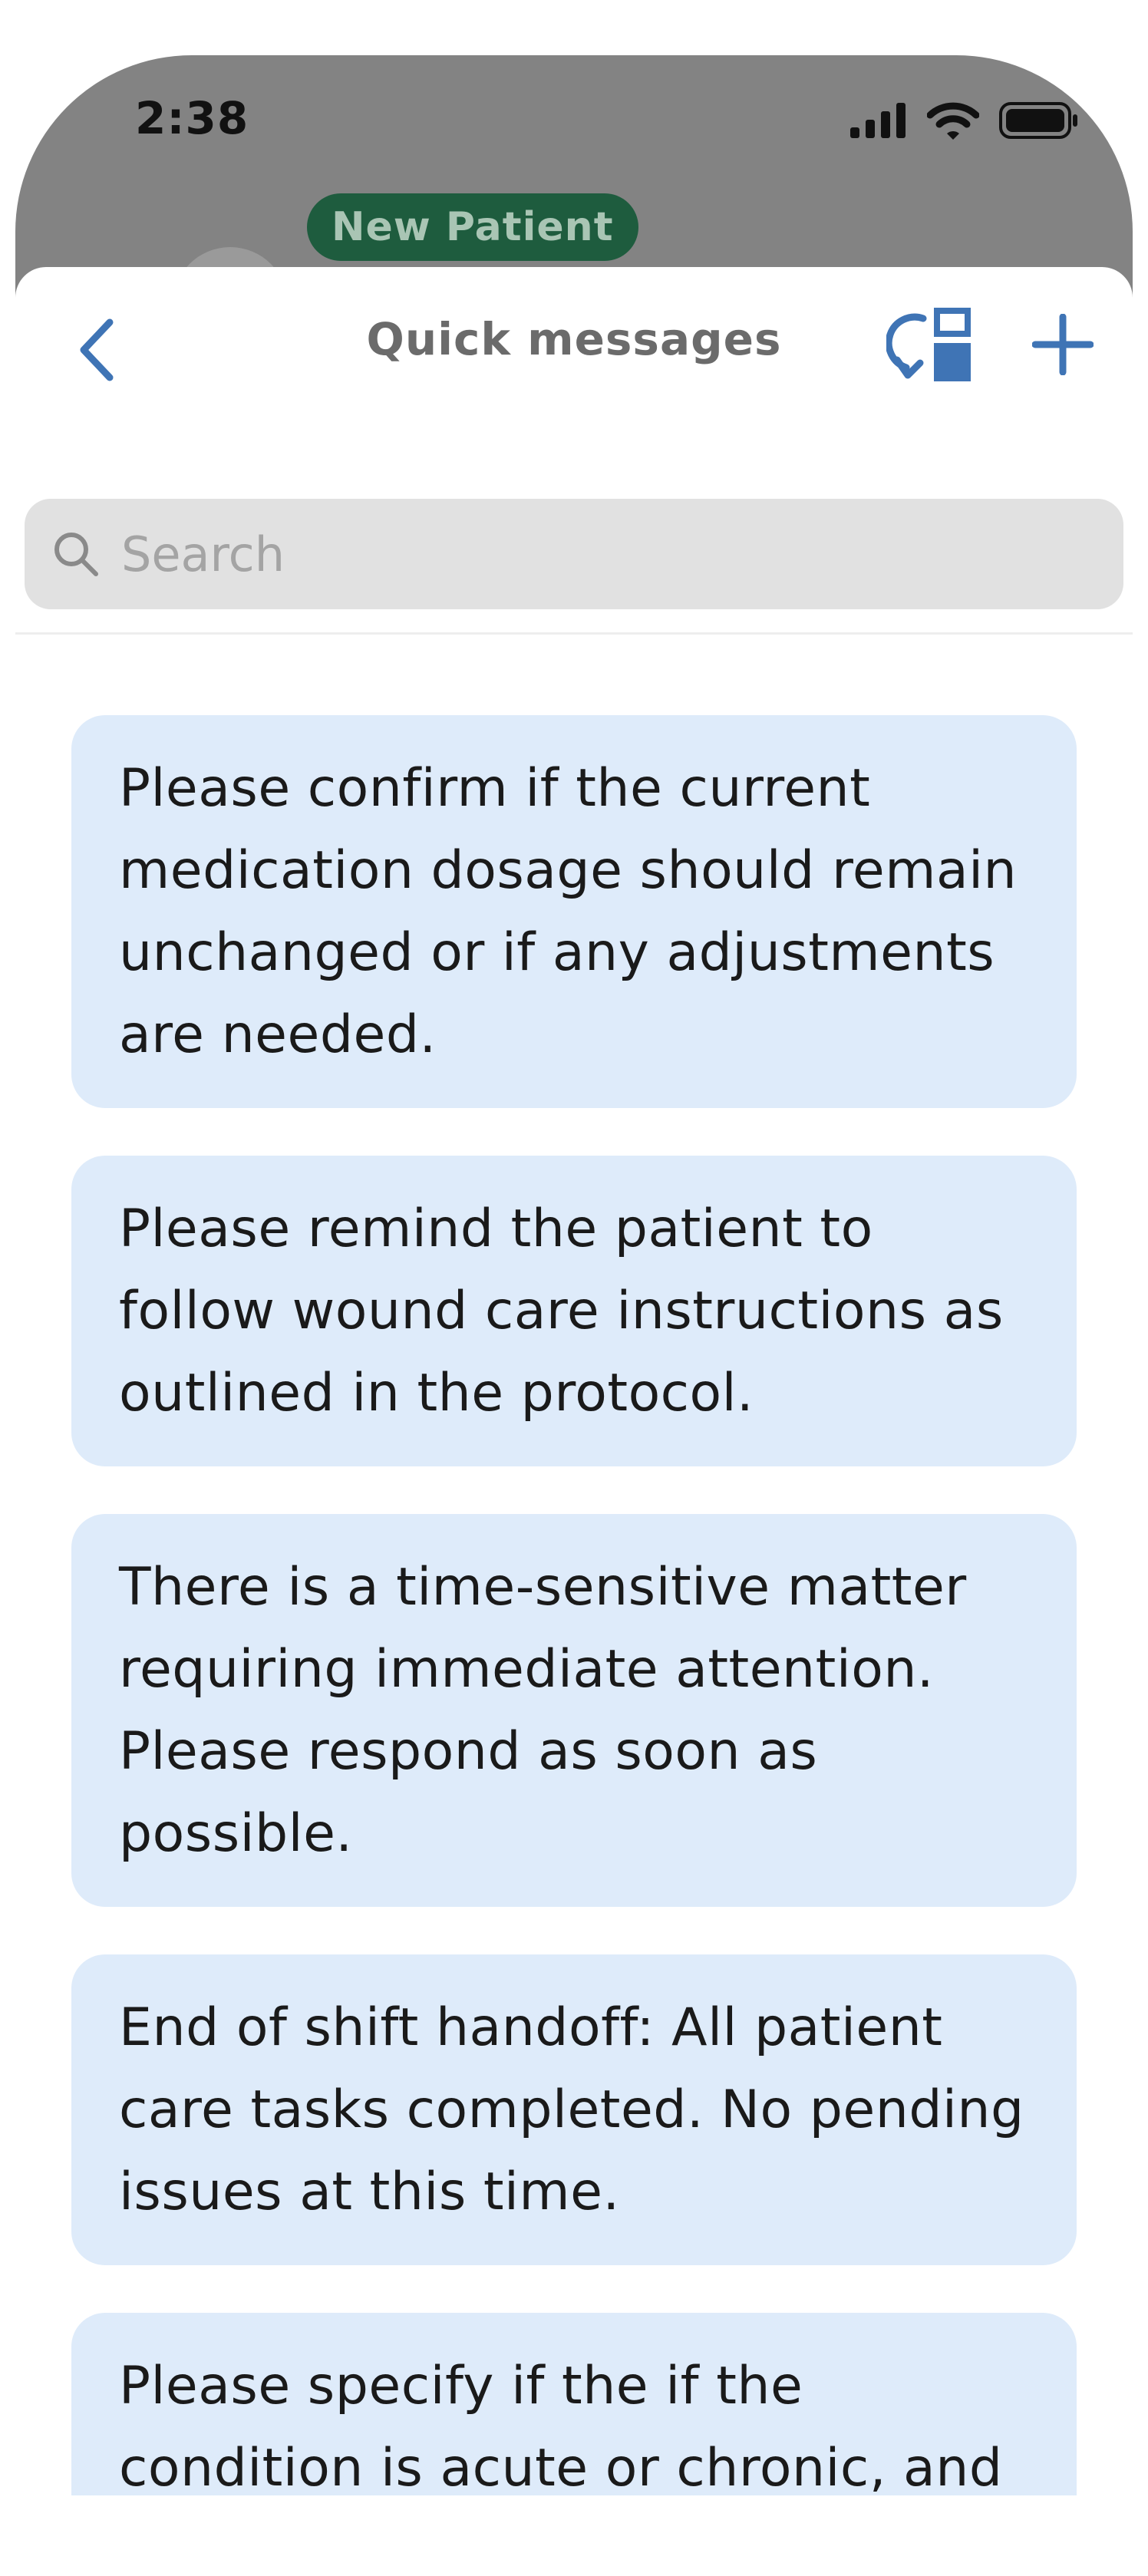  What do you see at coordinates (76, 554) in the screenshot?
I see `search-icon` at bounding box center [76, 554].